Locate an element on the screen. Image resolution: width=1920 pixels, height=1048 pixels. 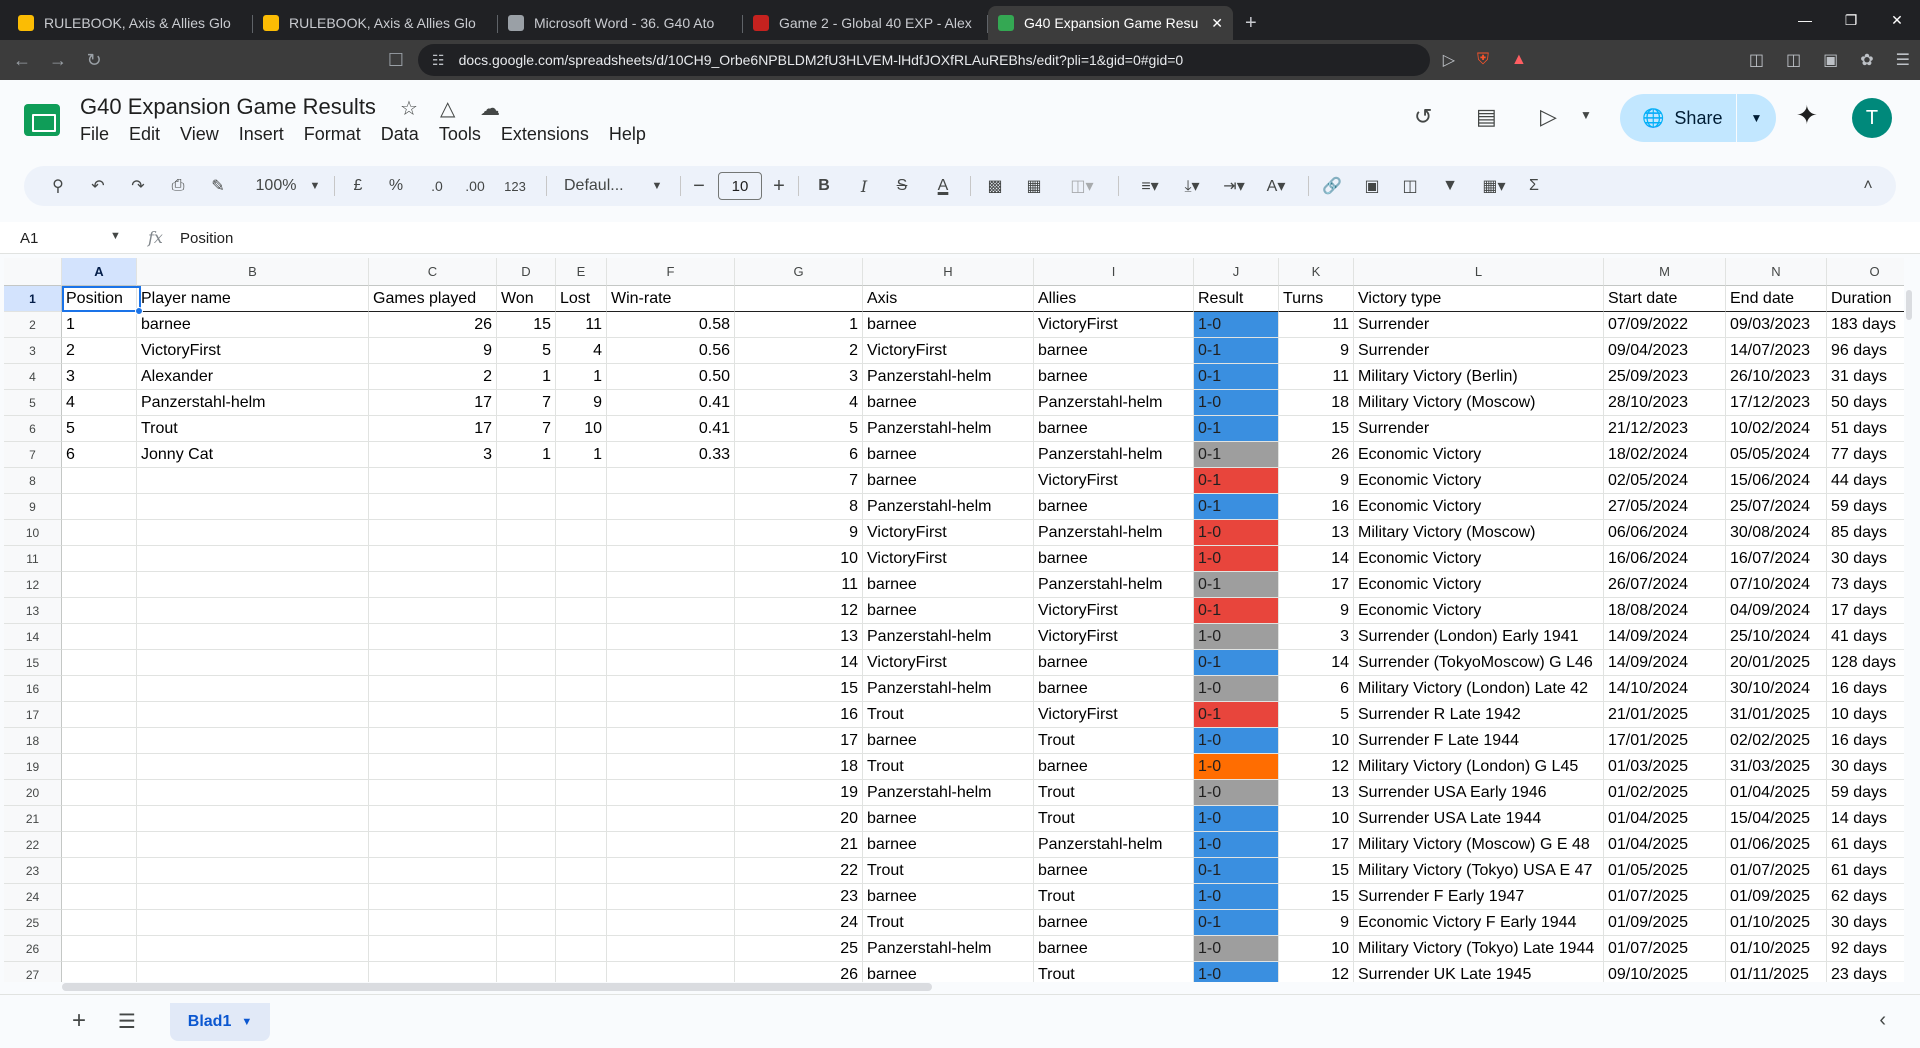
table-cell: 85 days is located at coordinates (1865, 533).